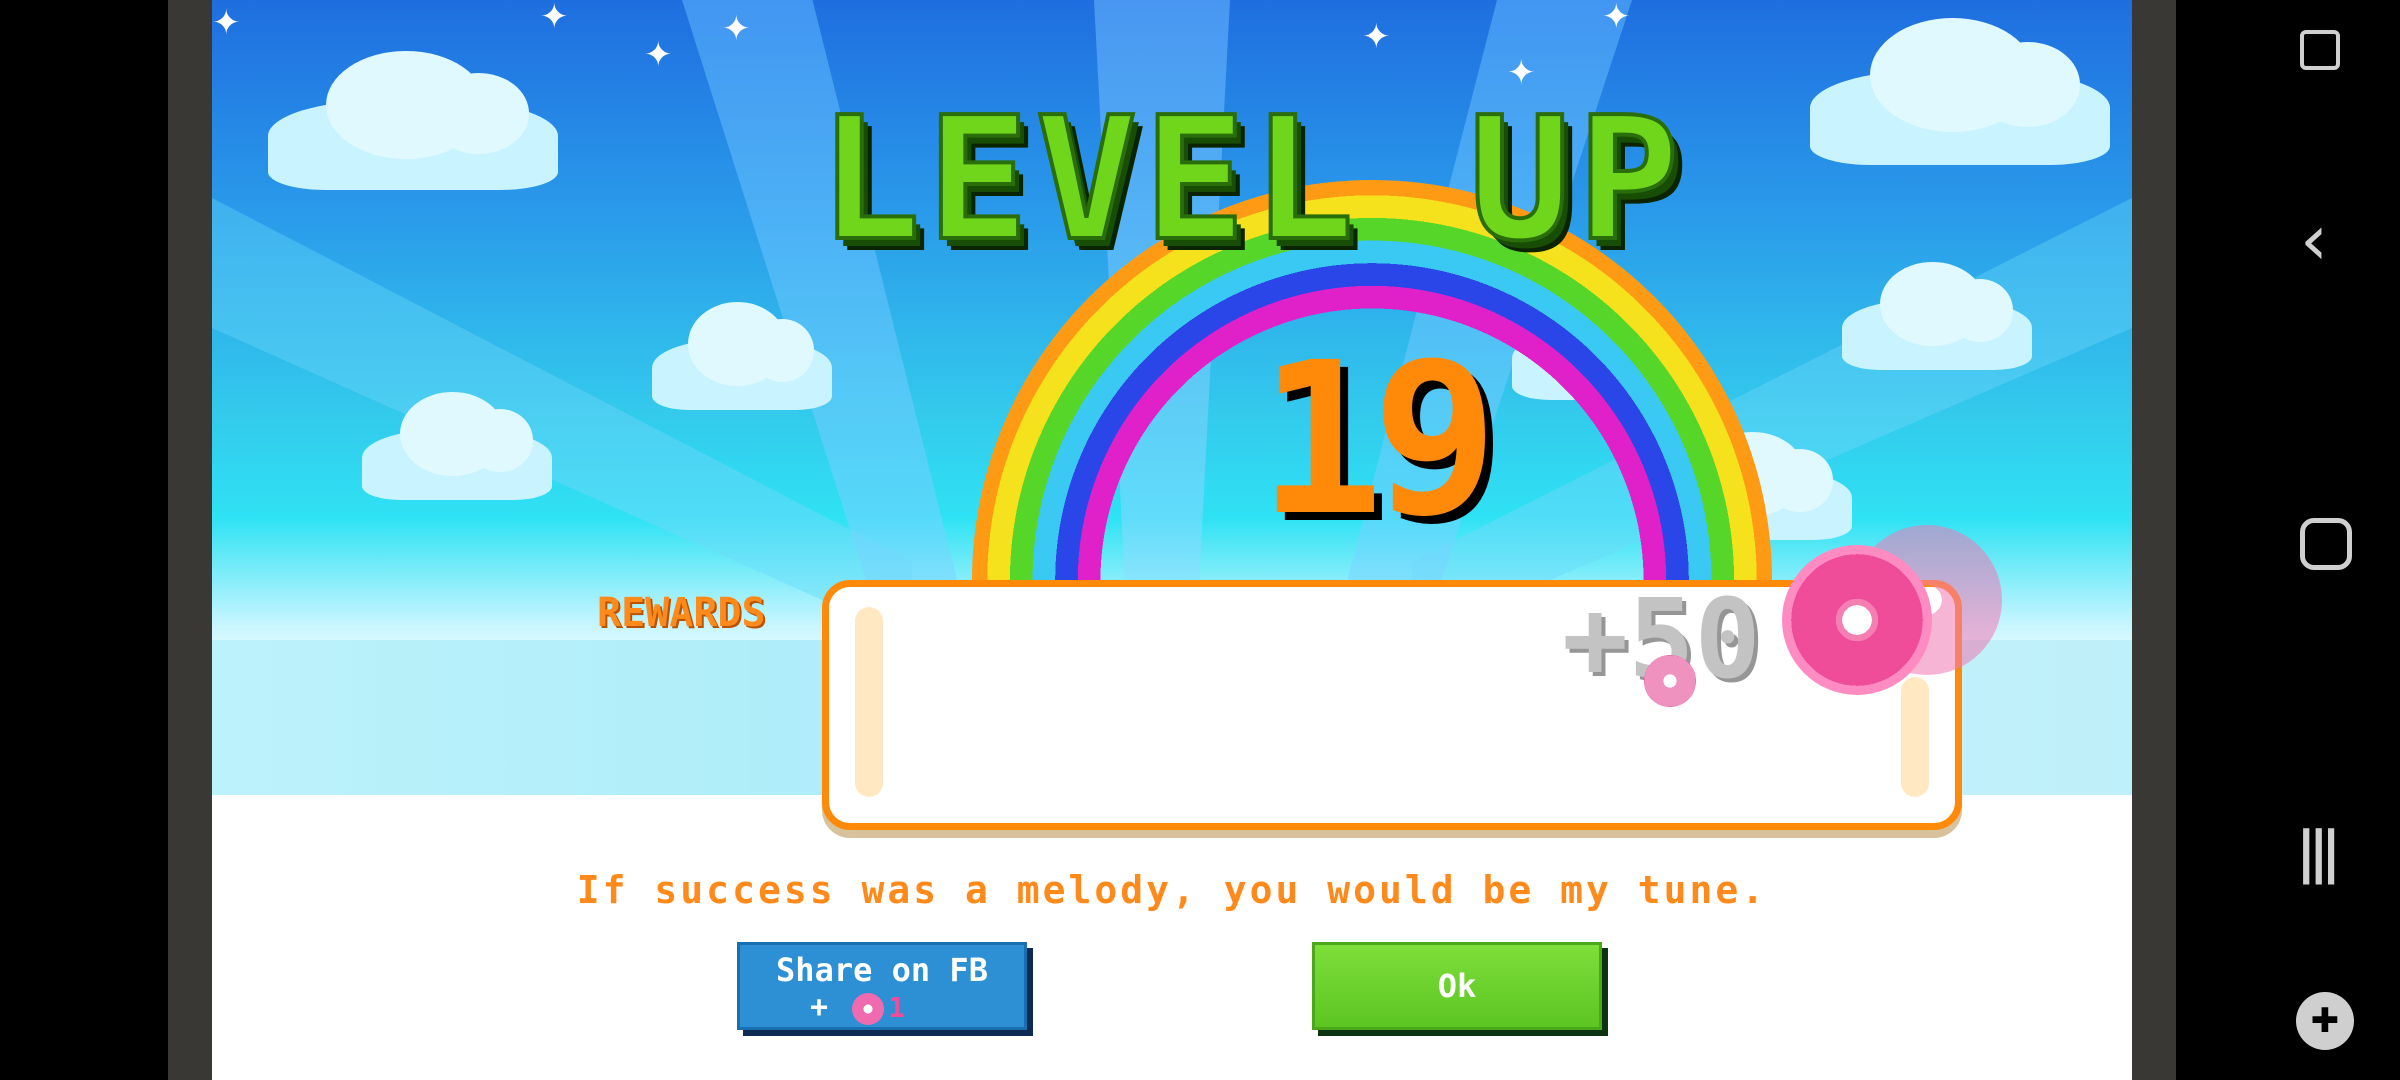 This screenshot has width=2400, height=1080. I want to click on game-tools-icon: ✚, so click(2325, 1021).